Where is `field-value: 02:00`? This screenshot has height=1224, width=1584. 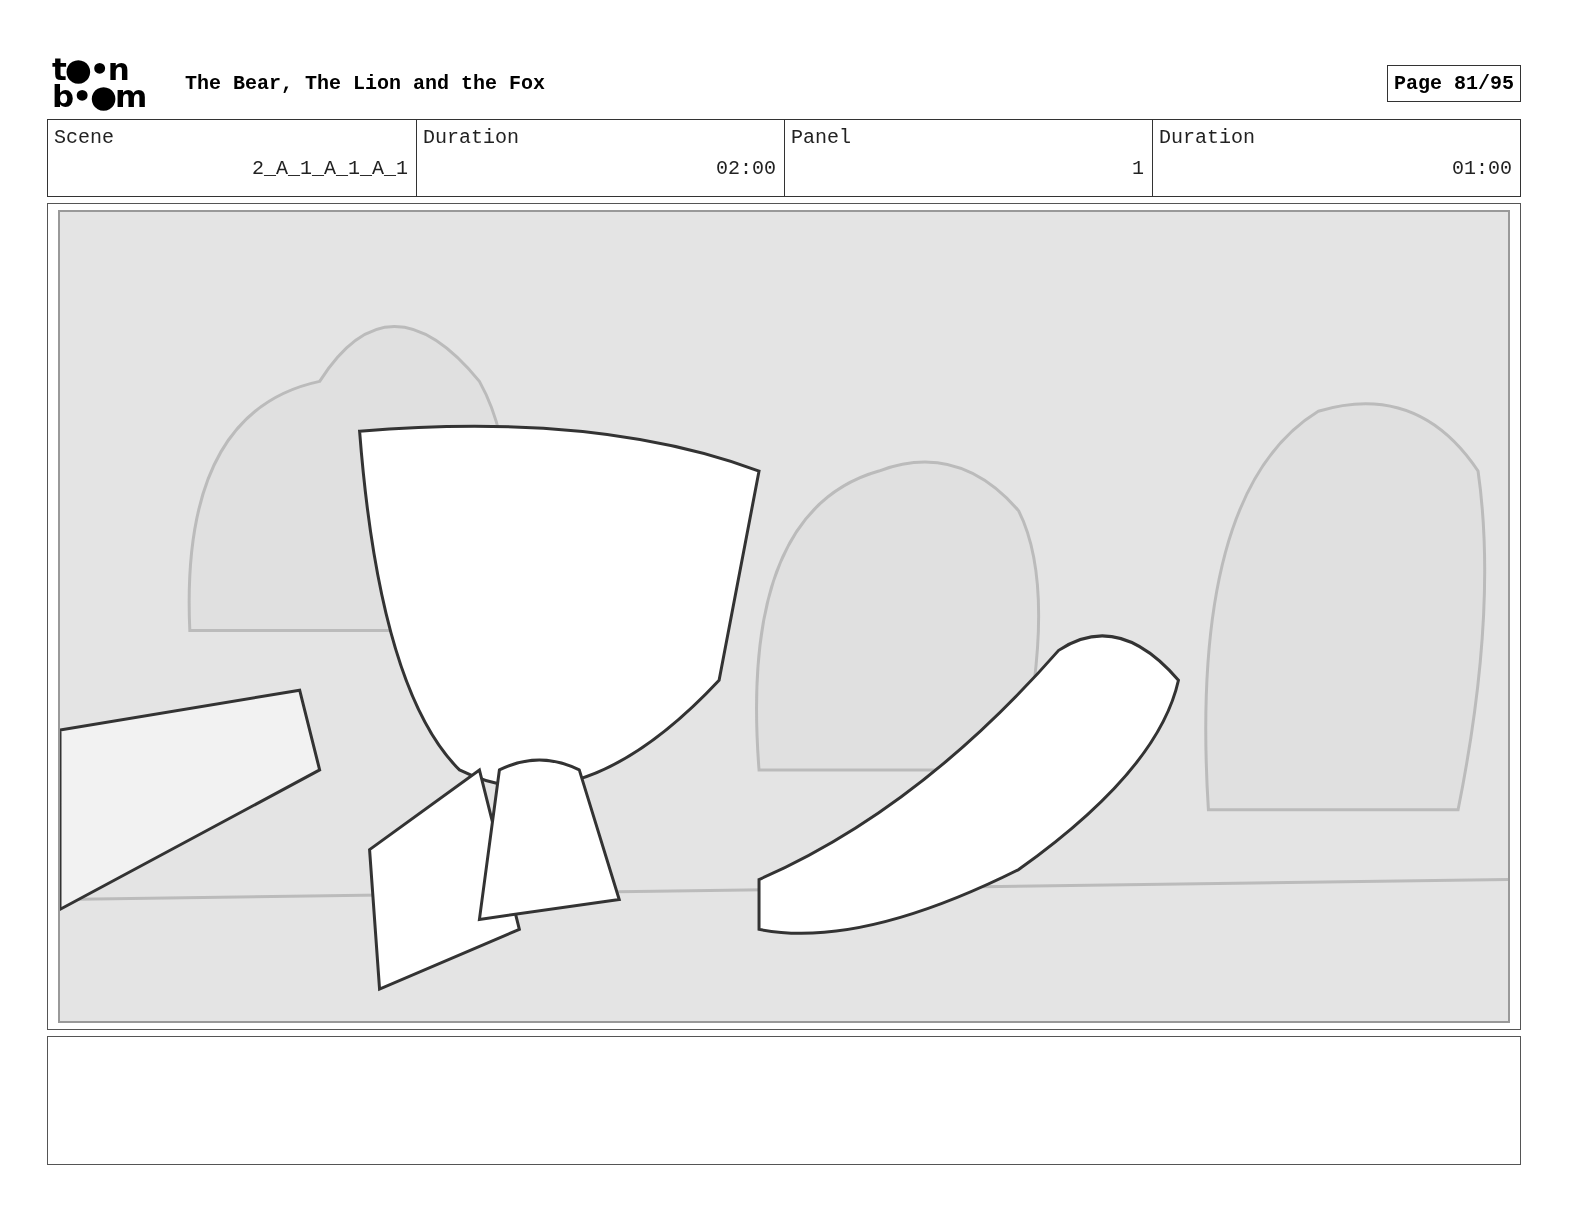 field-value: 02:00 is located at coordinates (745, 168).